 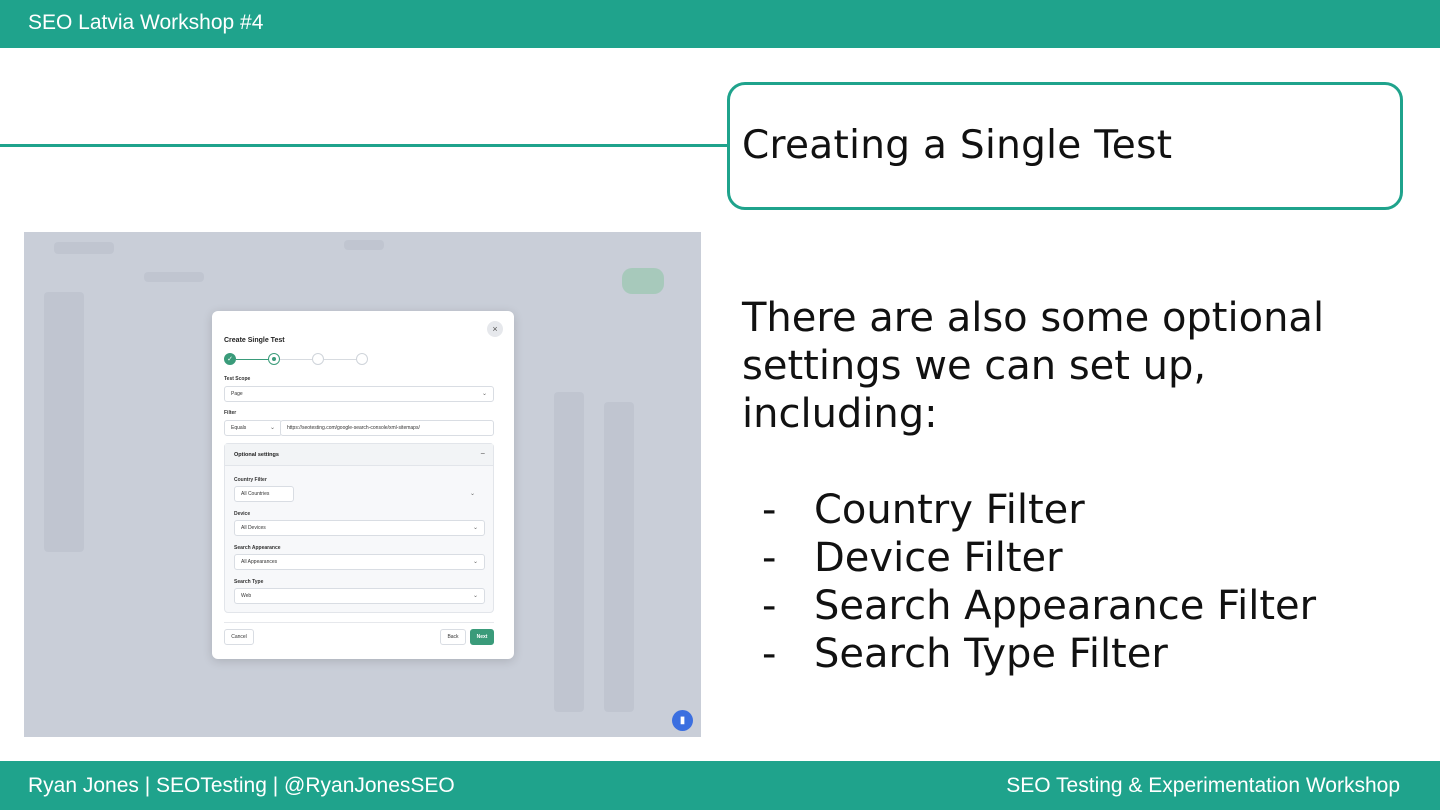 I want to click on search-appearance-select: All Appearances ⌄, so click(x=359, y=562).